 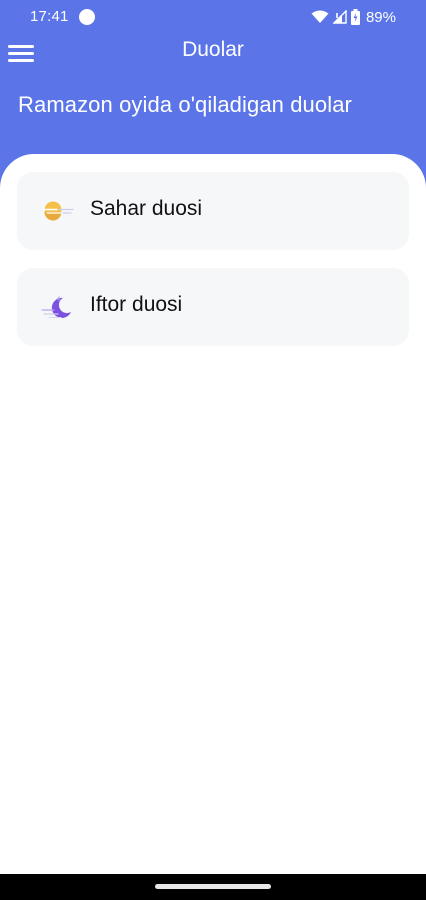 I want to click on signal-icon, so click(x=339, y=17).